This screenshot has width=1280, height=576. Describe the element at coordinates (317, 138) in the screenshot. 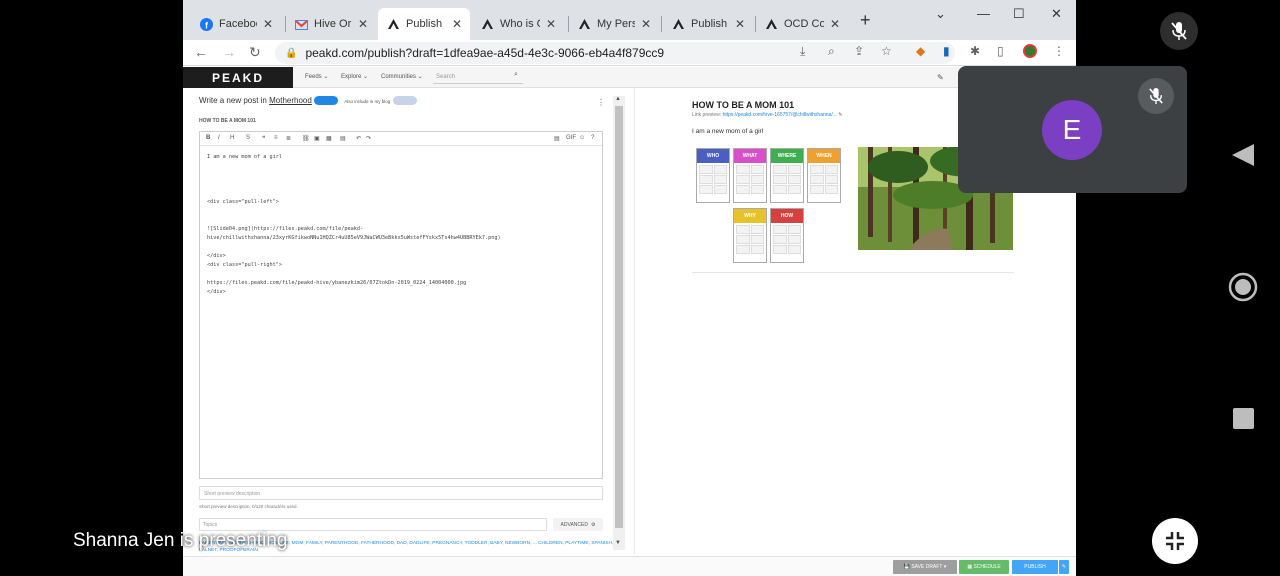

I see `image-icon: ▣` at that location.